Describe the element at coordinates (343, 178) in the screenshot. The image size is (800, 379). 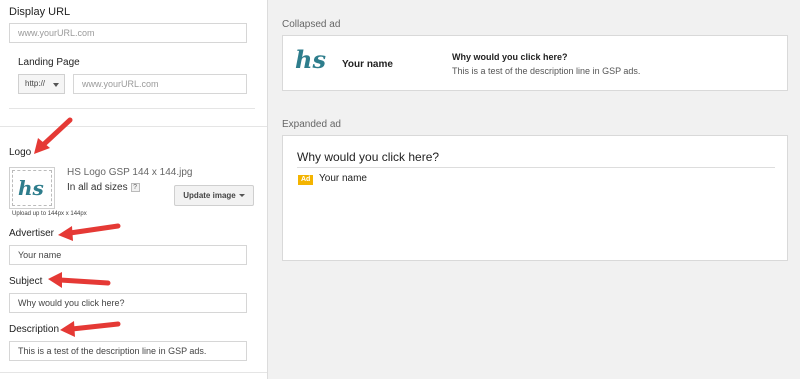
I see `expanded-ad-name: Your name` at that location.